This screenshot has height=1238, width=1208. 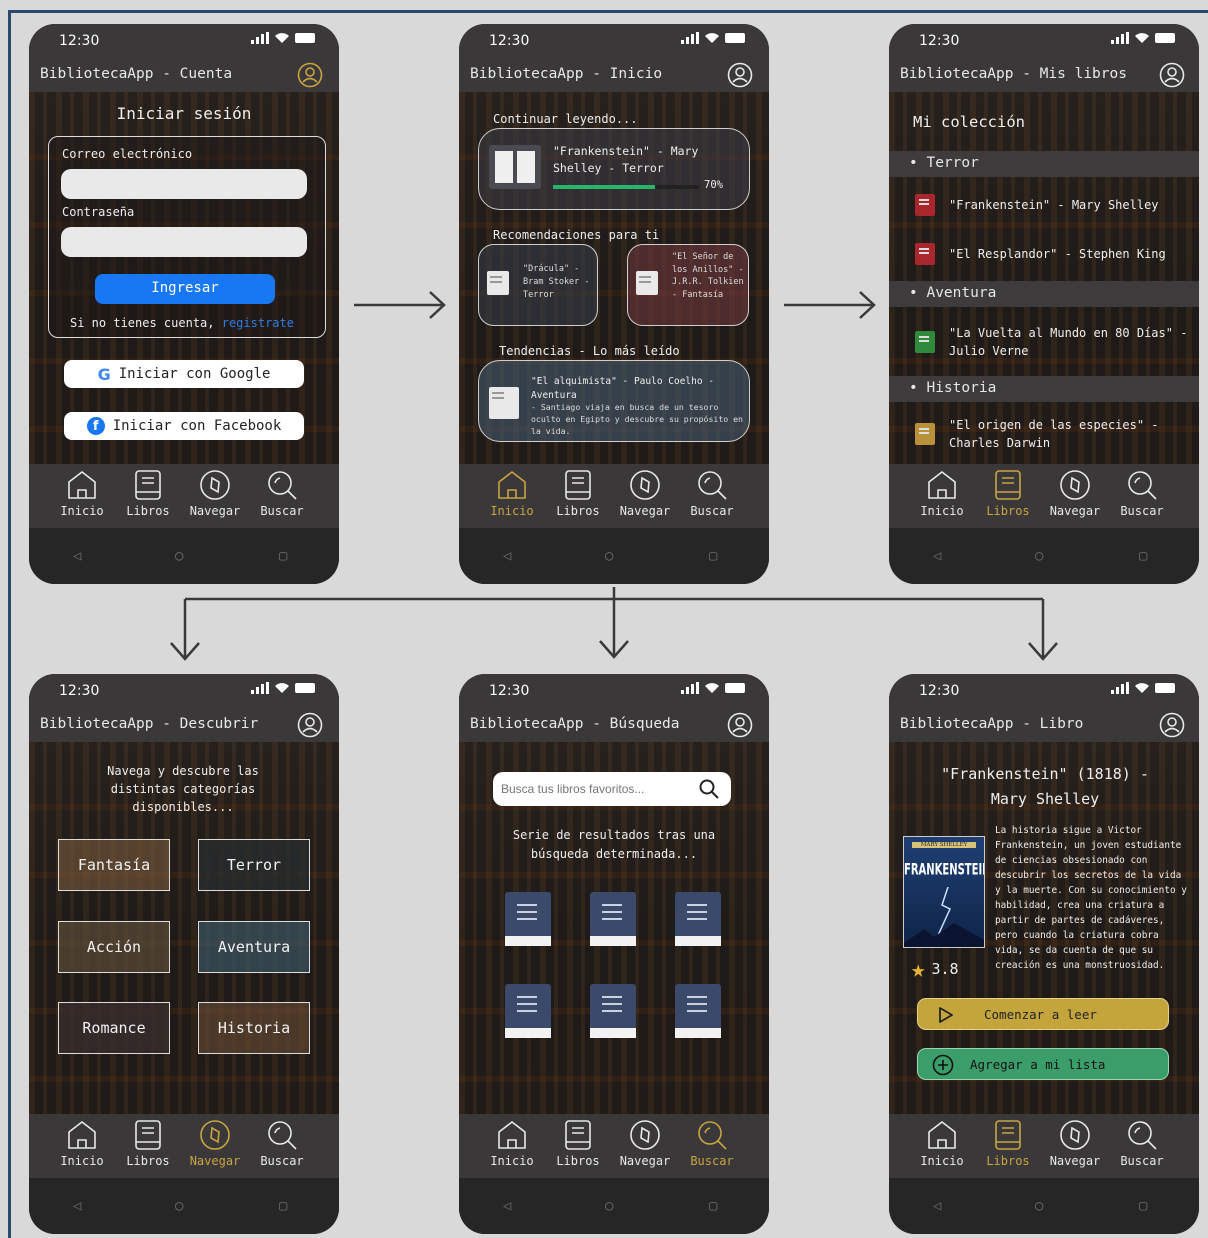 I want to click on battery-icon, so click(x=305, y=38).